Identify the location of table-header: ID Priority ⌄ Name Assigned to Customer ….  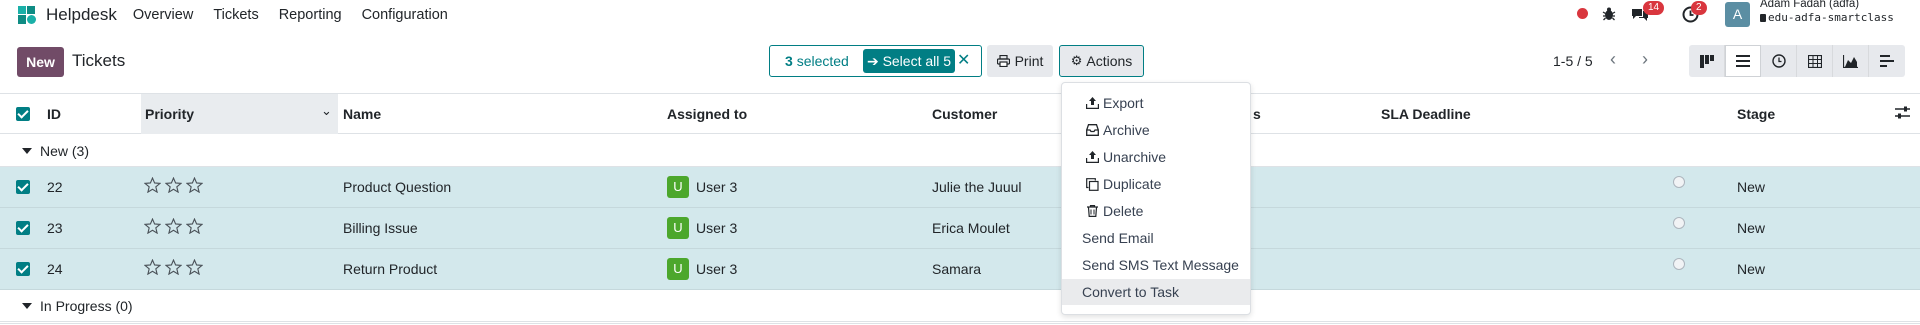
(960, 114).